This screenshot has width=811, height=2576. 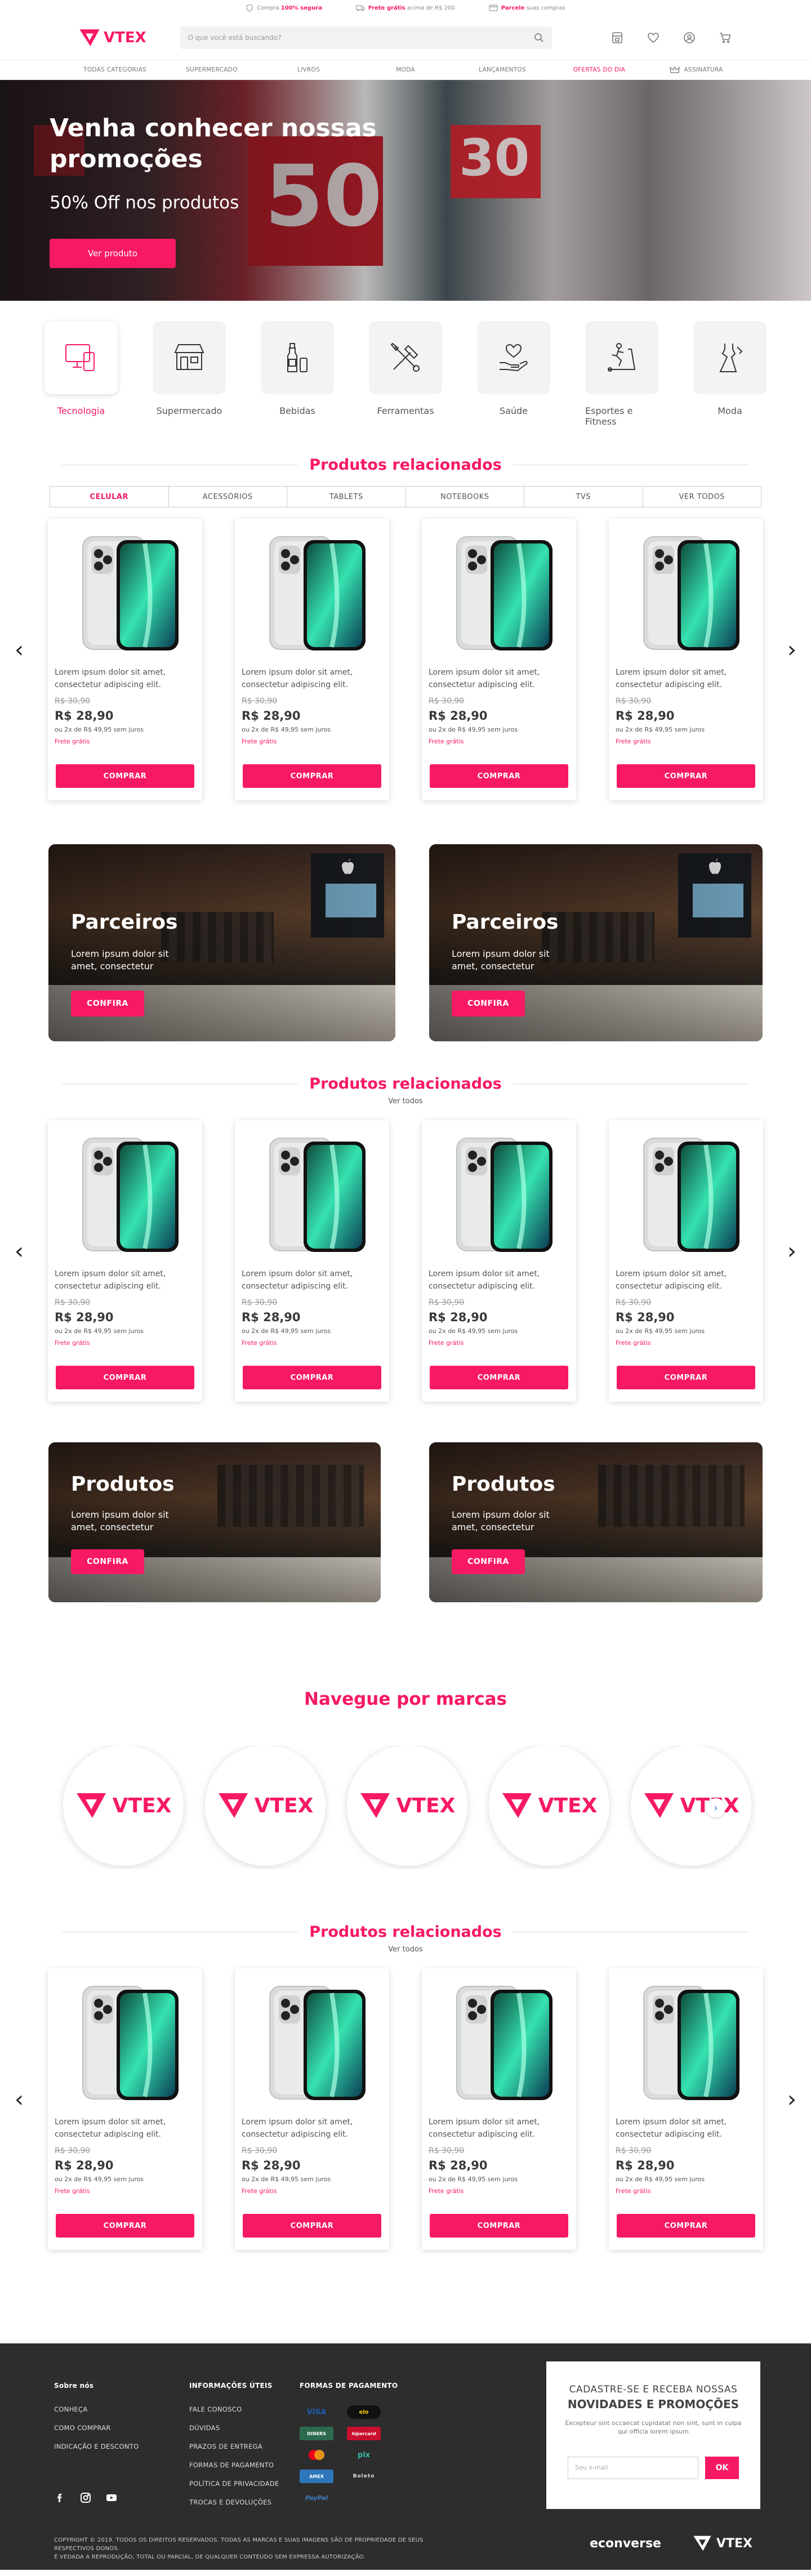 What do you see at coordinates (59, 2497) in the screenshot?
I see `facebook-icon` at bounding box center [59, 2497].